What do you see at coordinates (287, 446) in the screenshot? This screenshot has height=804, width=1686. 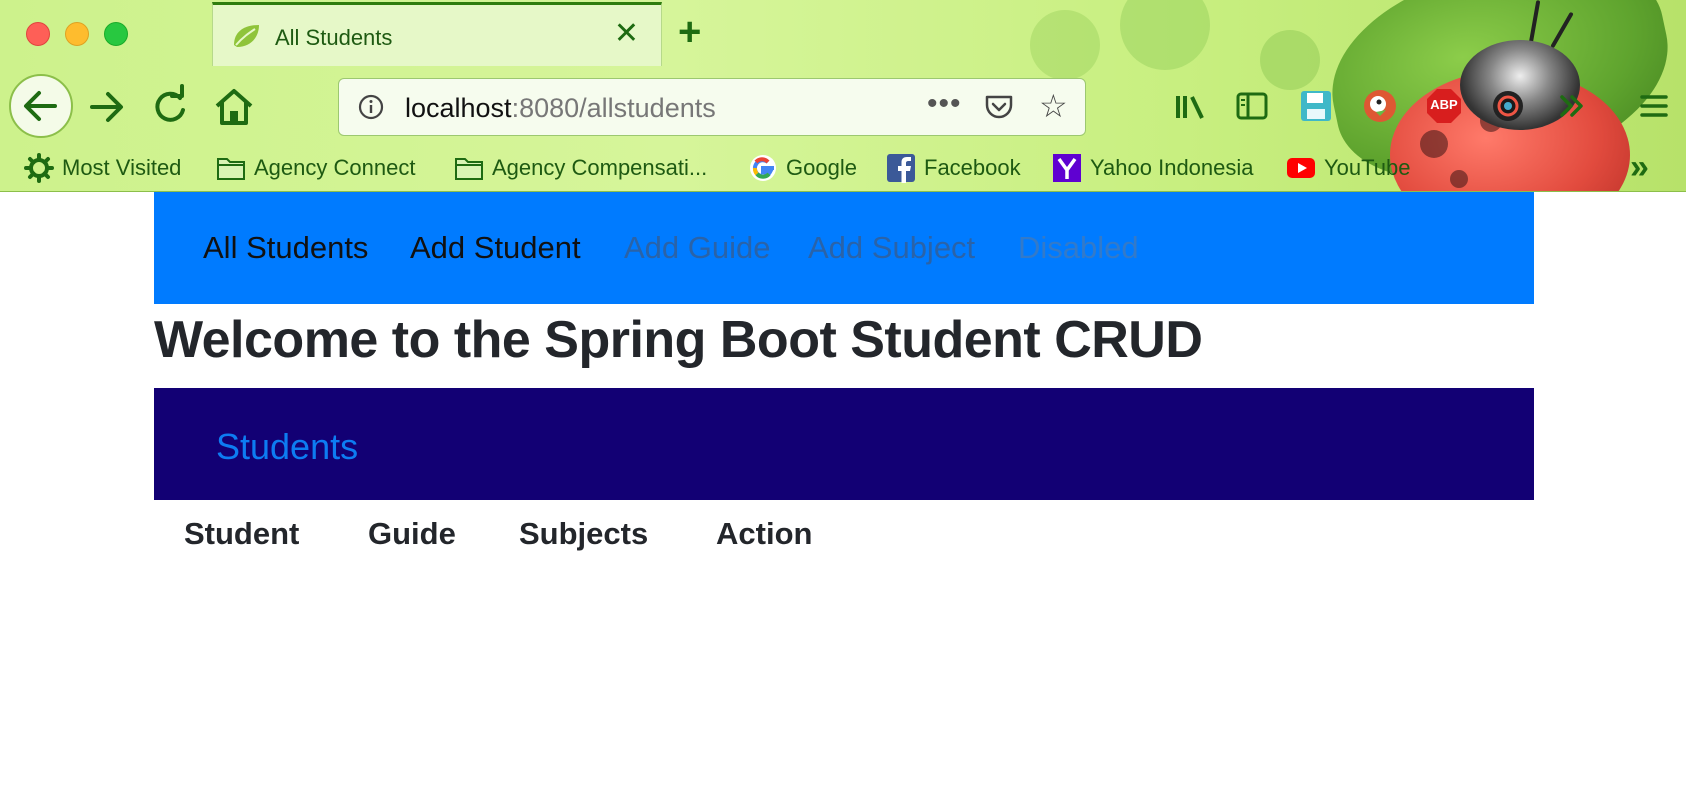 I see `students-heading: Students` at bounding box center [287, 446].